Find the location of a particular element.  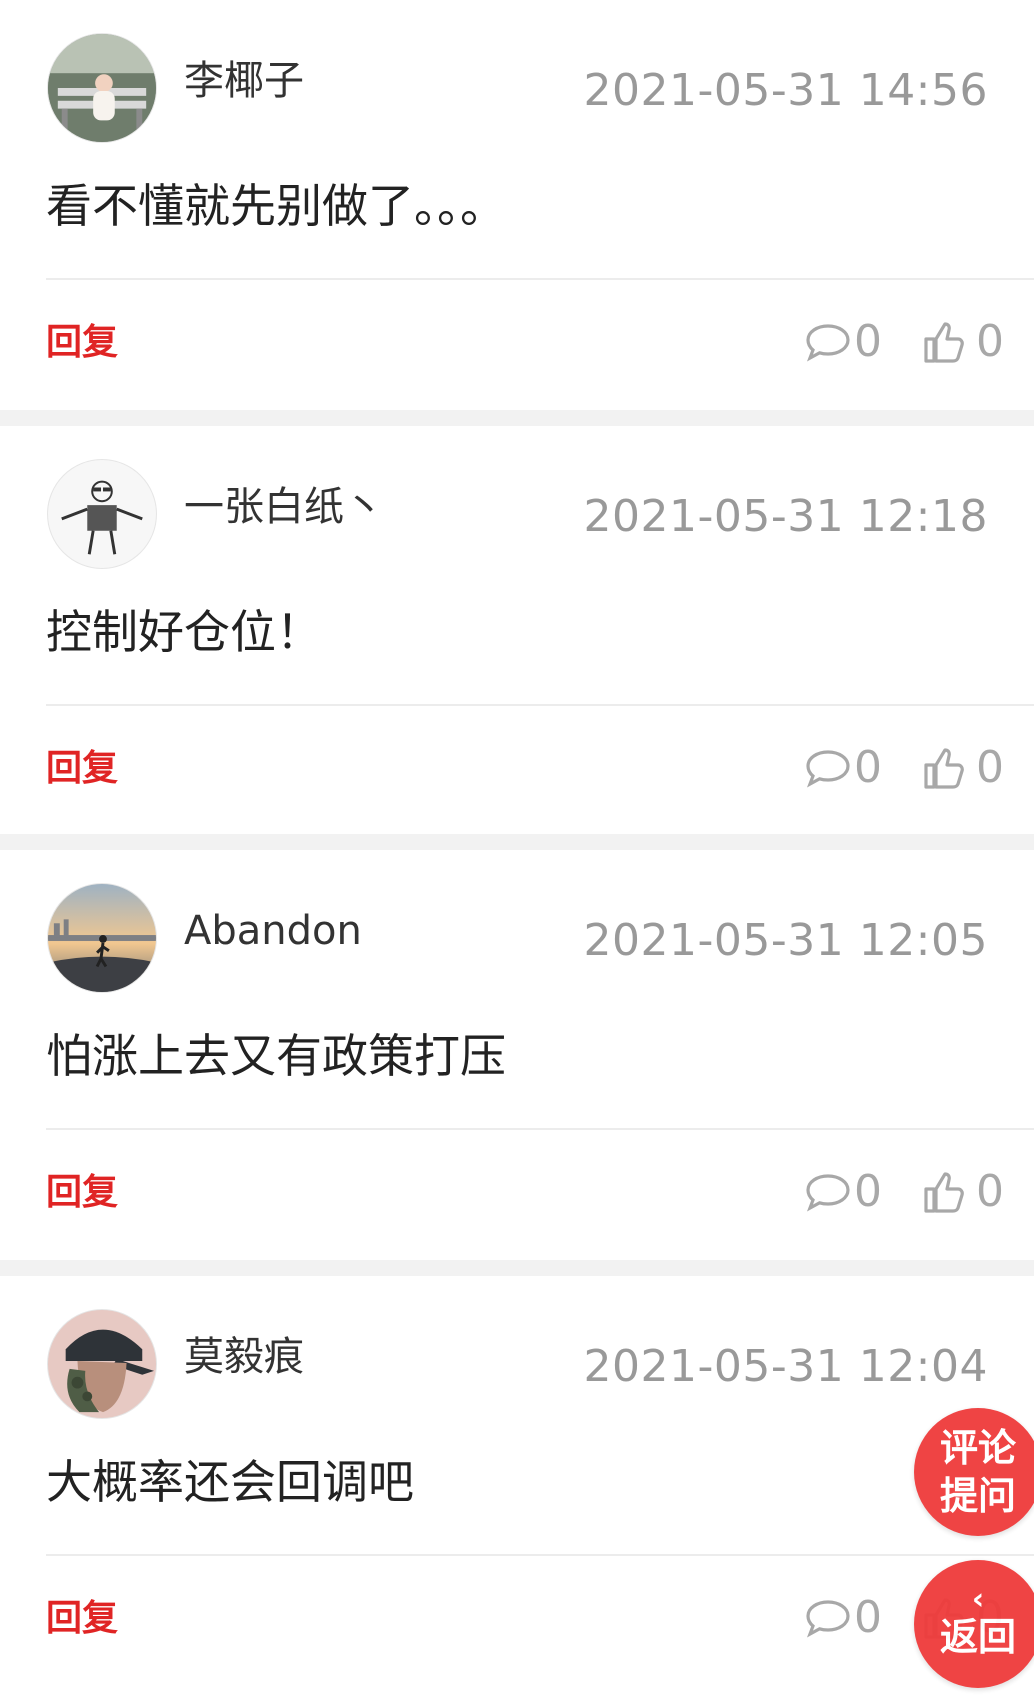

comment-ask-button: 评论 提问 is located at coordinates (974, 1472).